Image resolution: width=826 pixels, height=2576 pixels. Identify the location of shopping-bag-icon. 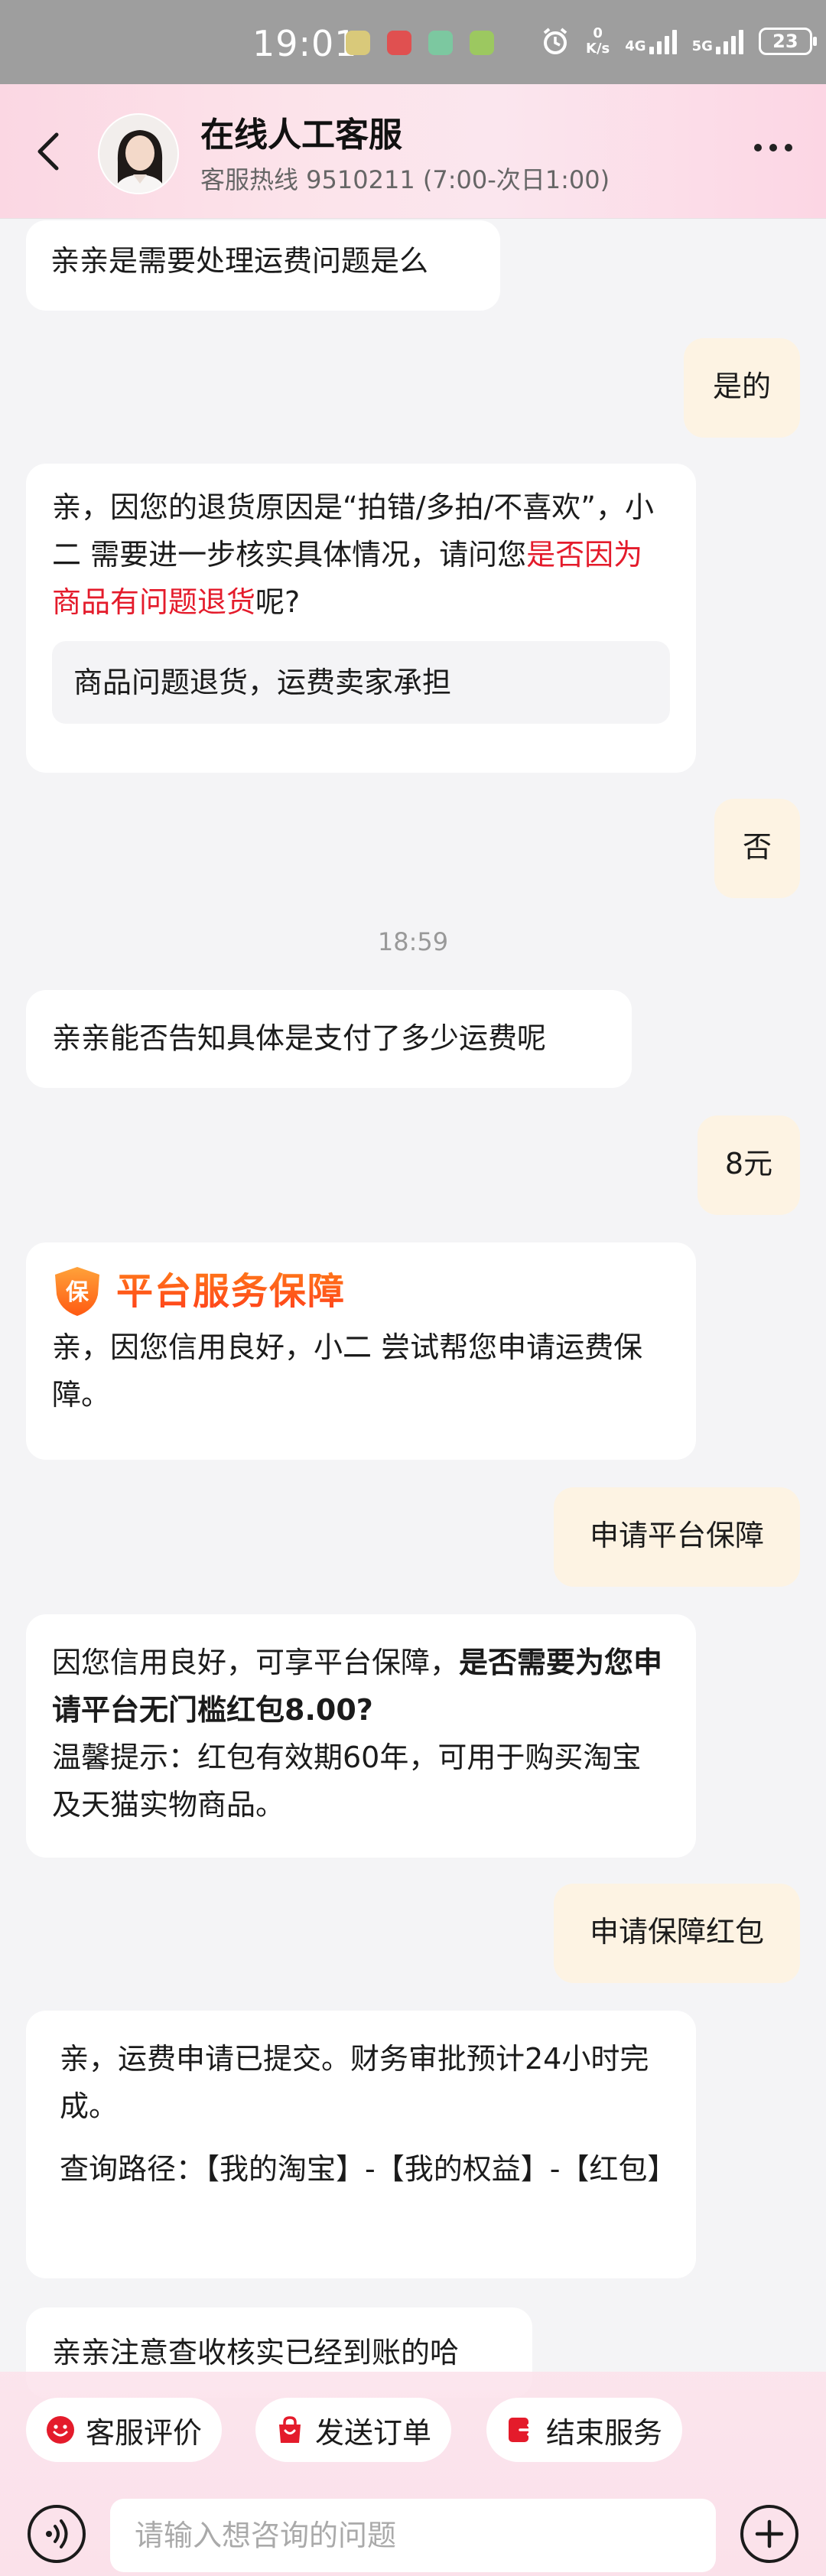
(290, 2429).